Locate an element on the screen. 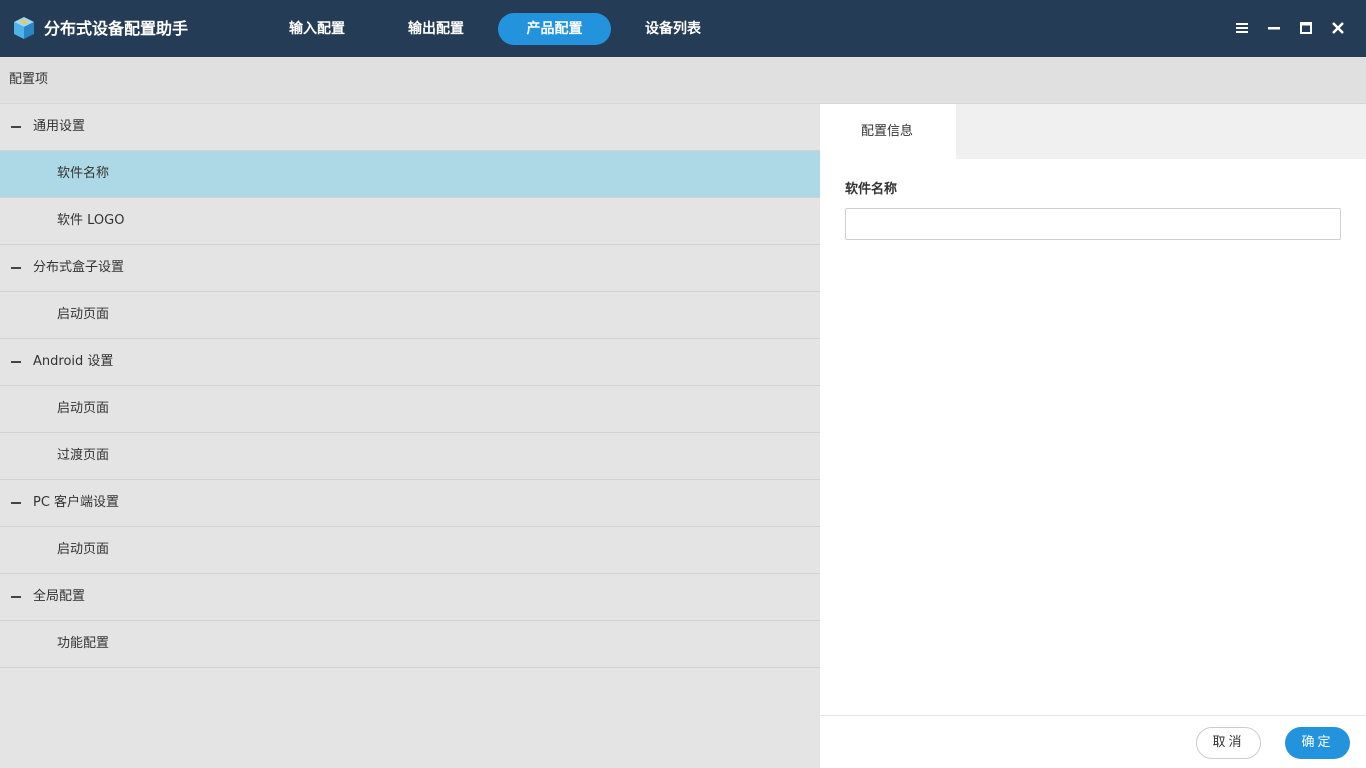 Image resolution: width=1366 pixels, height=768 pixels. tree-group-distributed-box: 分布式盒子设置 is located at coordinates (410, 268).